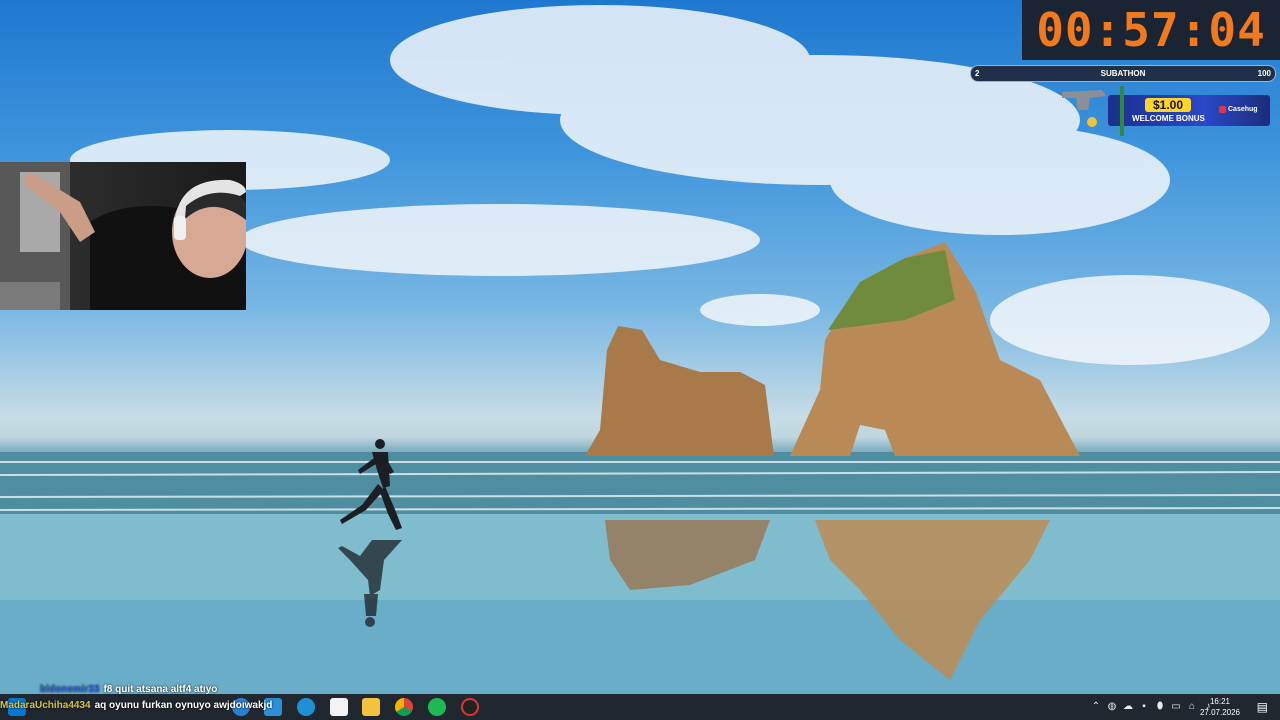 This screenshot has width=1280, height=720. Describe the element at coordinates (1151, 30) in the screenshot. I see `stream-timer: 00:57:04` at that location.